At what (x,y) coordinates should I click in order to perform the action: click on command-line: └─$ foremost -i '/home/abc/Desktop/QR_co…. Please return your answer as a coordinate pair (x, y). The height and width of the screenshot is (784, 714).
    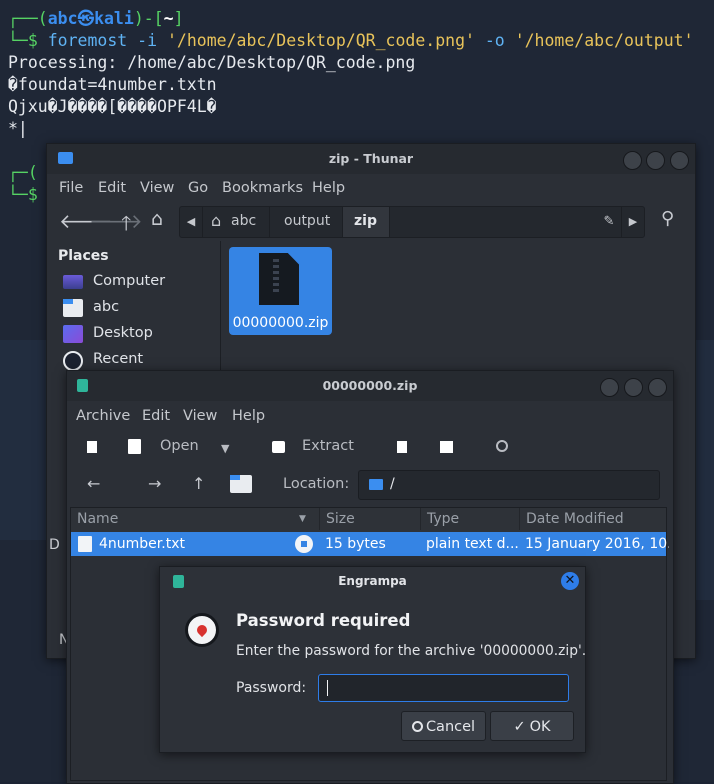
    Looking at the image, I should click on (351, 40).